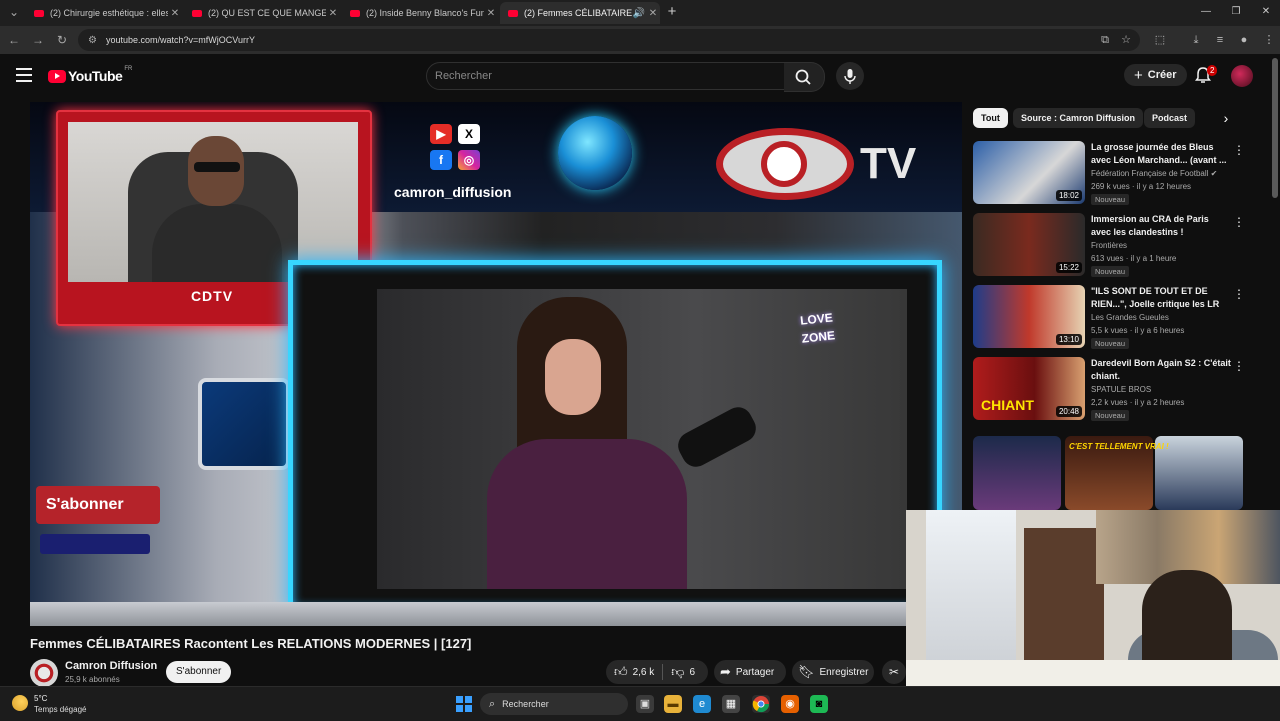  I want to click on tab-search-icon: ⌄, so click(14, 12).